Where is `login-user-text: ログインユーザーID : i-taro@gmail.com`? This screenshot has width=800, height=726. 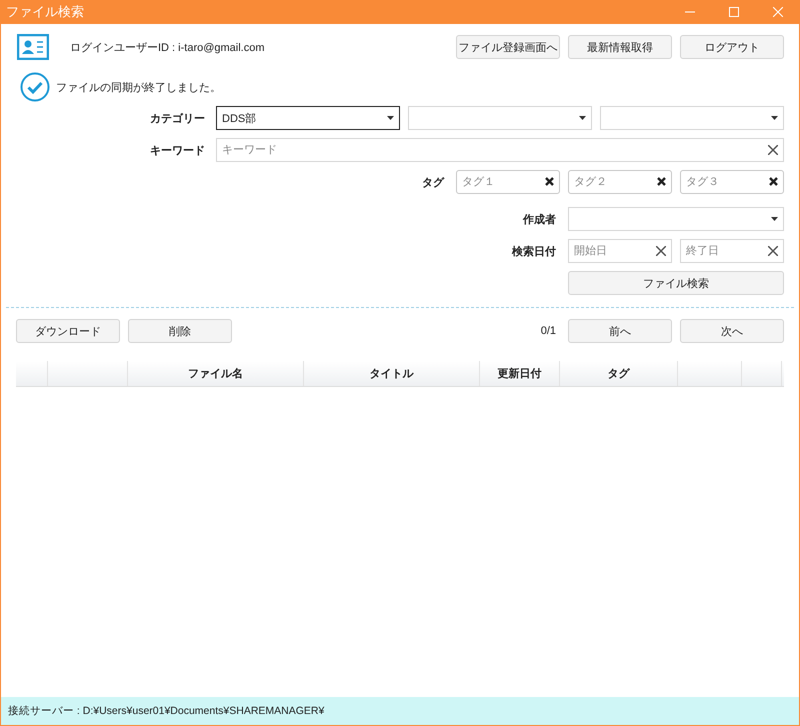 login-user-text: ログインユーザーID : i-taro@gmail.com is located at coordinates (167, 47).